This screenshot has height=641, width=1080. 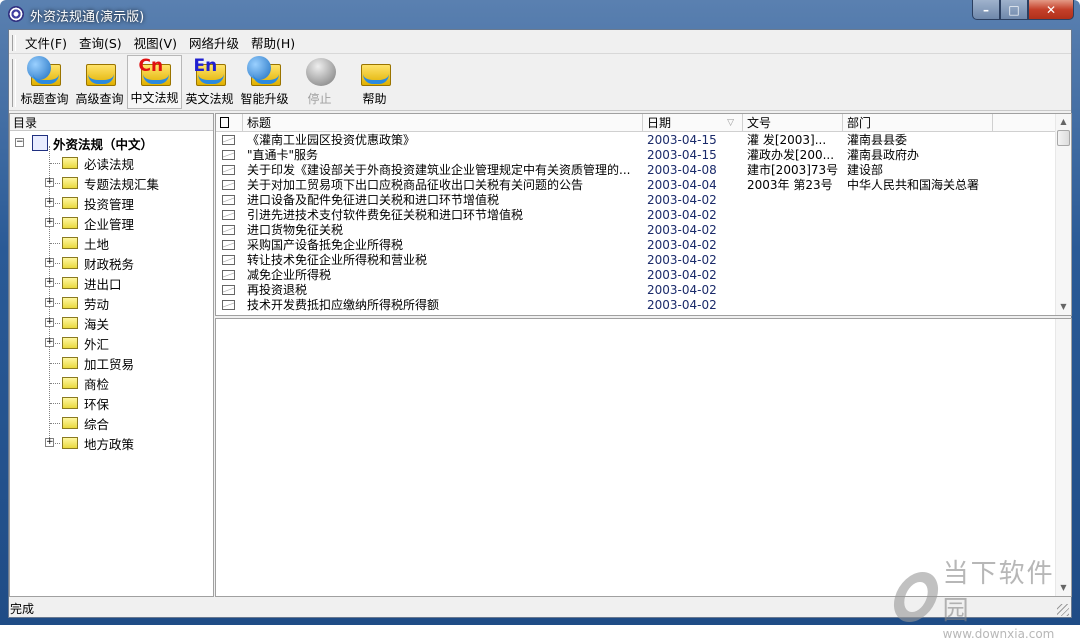 What do you see at coordinates (859, 123) in the screenshot?
I see `column-dept-label: 部门` at bounding box center [859, 123].